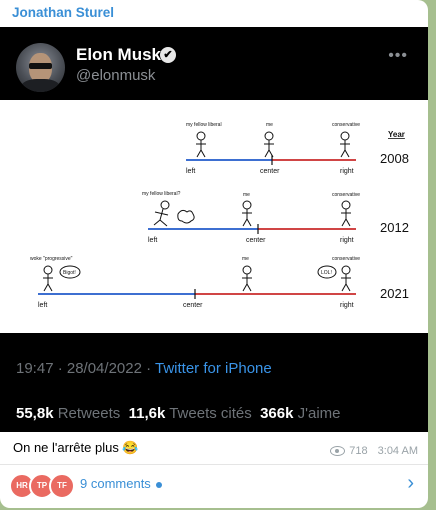 The image size is (436, 510). What do you see at coordinates (69, 273) in the screenshot?
I see `bigot-bubble: Bigot!` at bounding box center [69, 273].